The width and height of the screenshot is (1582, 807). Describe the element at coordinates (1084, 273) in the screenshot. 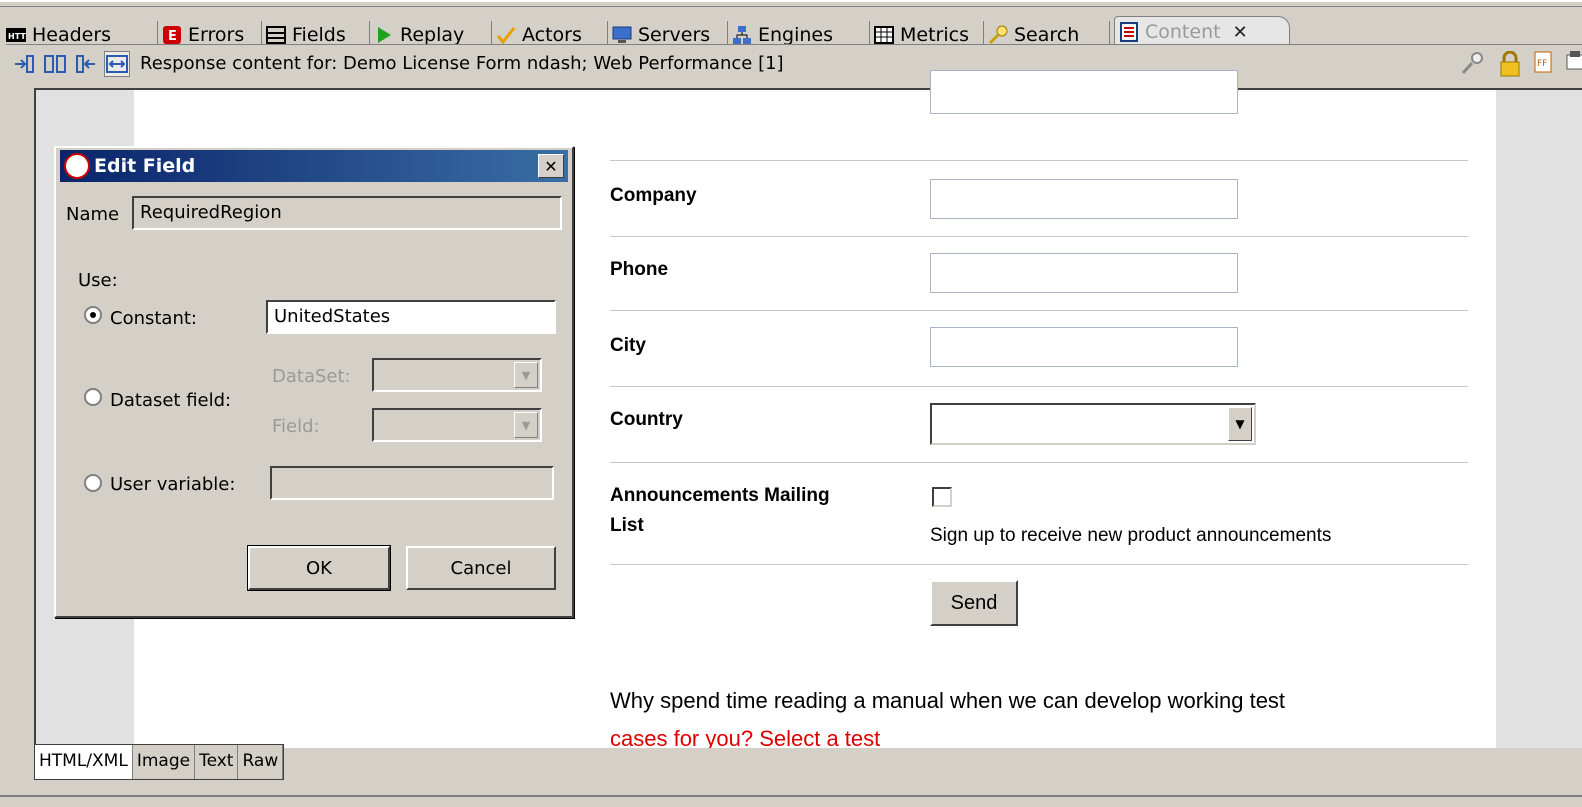

I see `phone-input` at that location.